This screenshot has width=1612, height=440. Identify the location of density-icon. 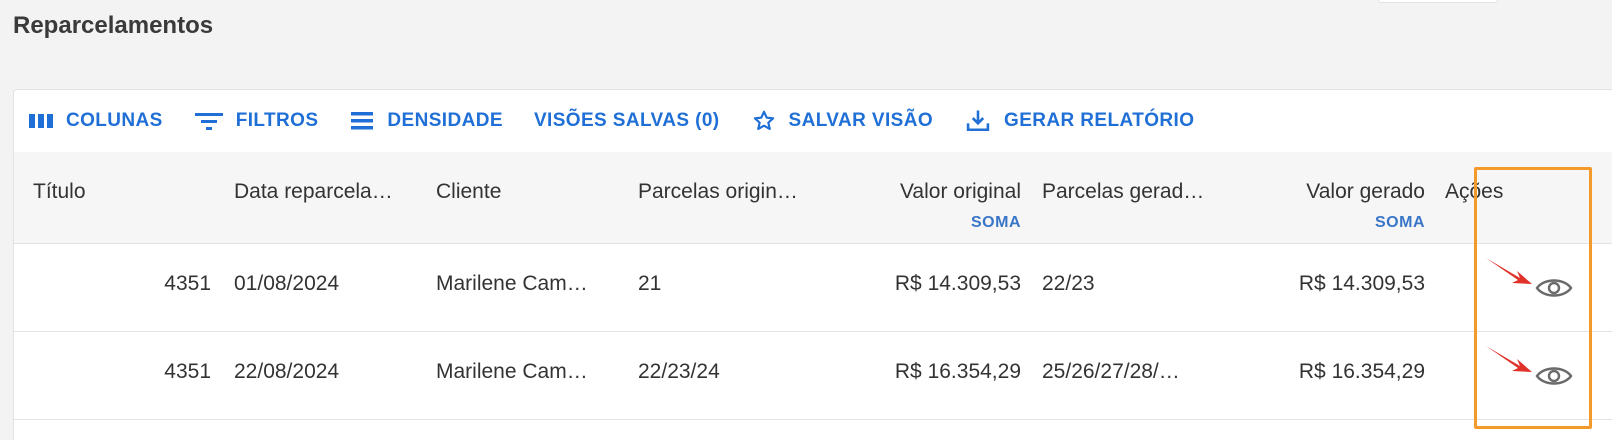
(362, 121).